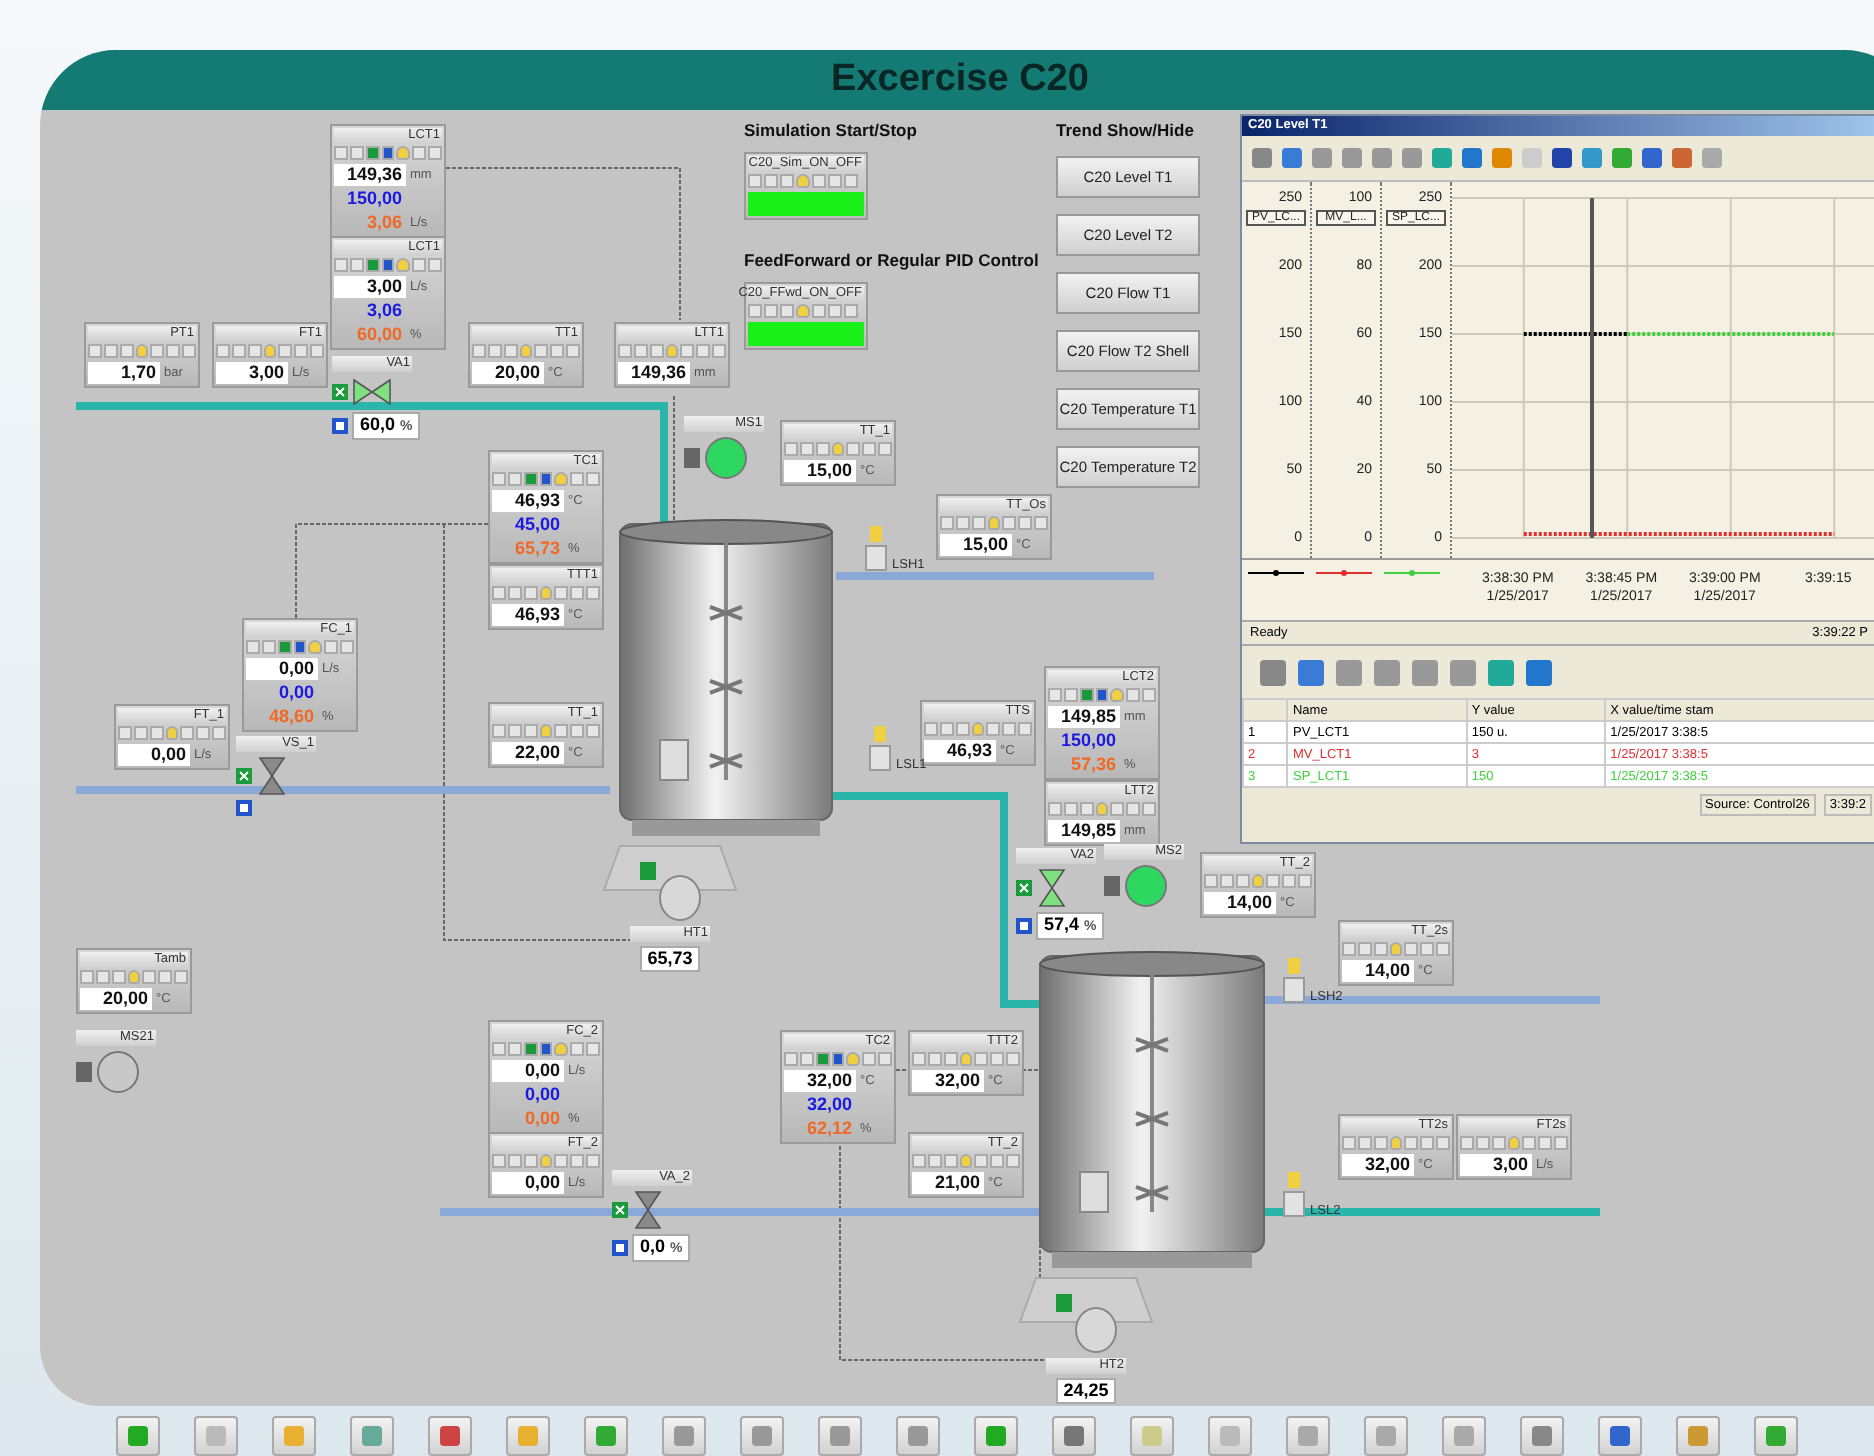  Describe the element at coordinates (830, 130) in the screenshot. I see `section-heading: Simulation Start/Stop` at that location.